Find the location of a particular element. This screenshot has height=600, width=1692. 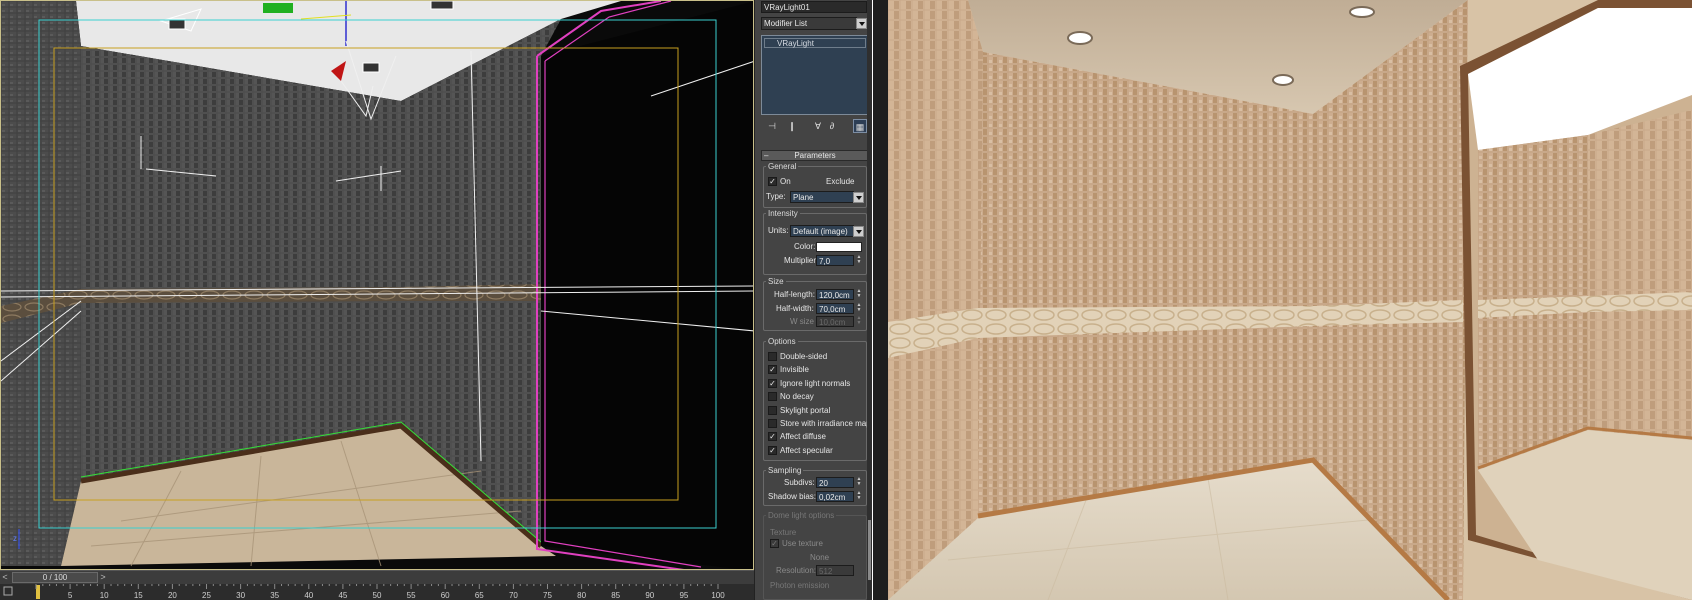

color-swatch is located at coordinates (839, 247).